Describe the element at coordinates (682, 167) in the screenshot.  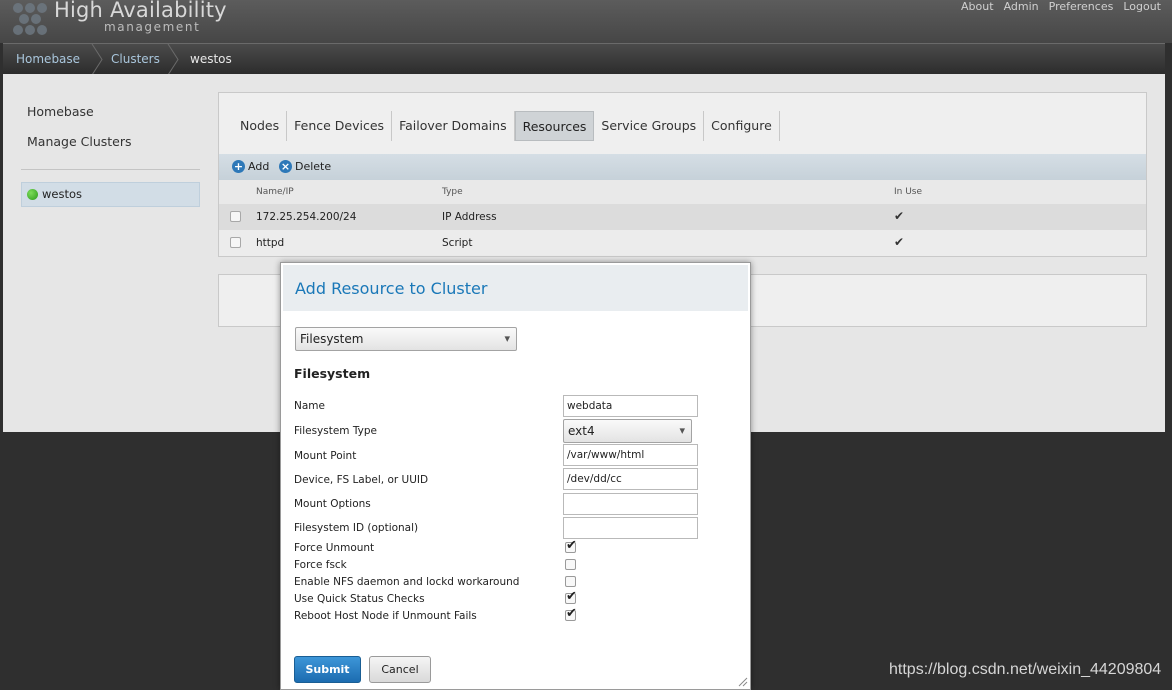
I see `resource-toolbar: + Add × Delete` at that location.